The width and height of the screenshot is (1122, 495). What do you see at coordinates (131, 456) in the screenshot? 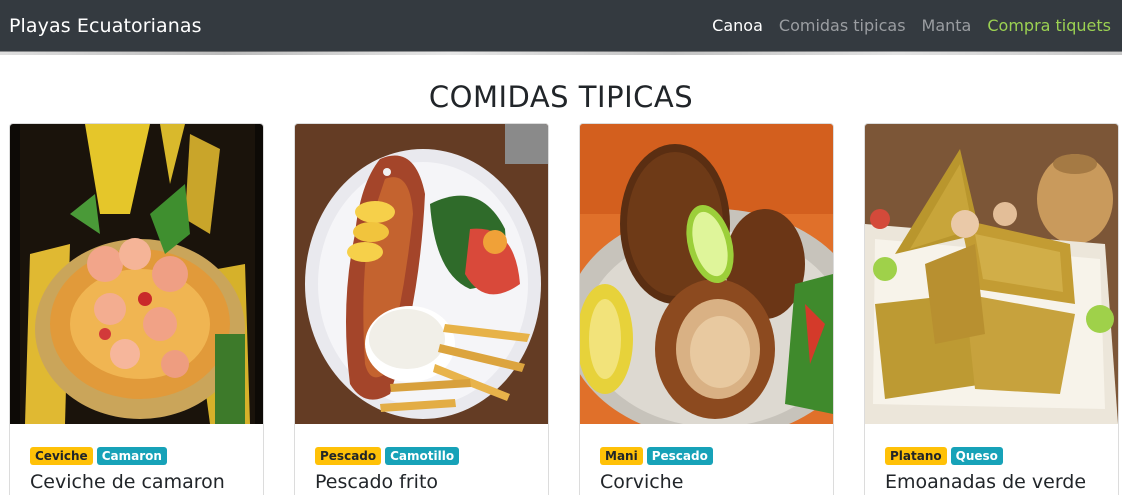
I see `tag-badge: Camaron` at bounding box center [131, 456].